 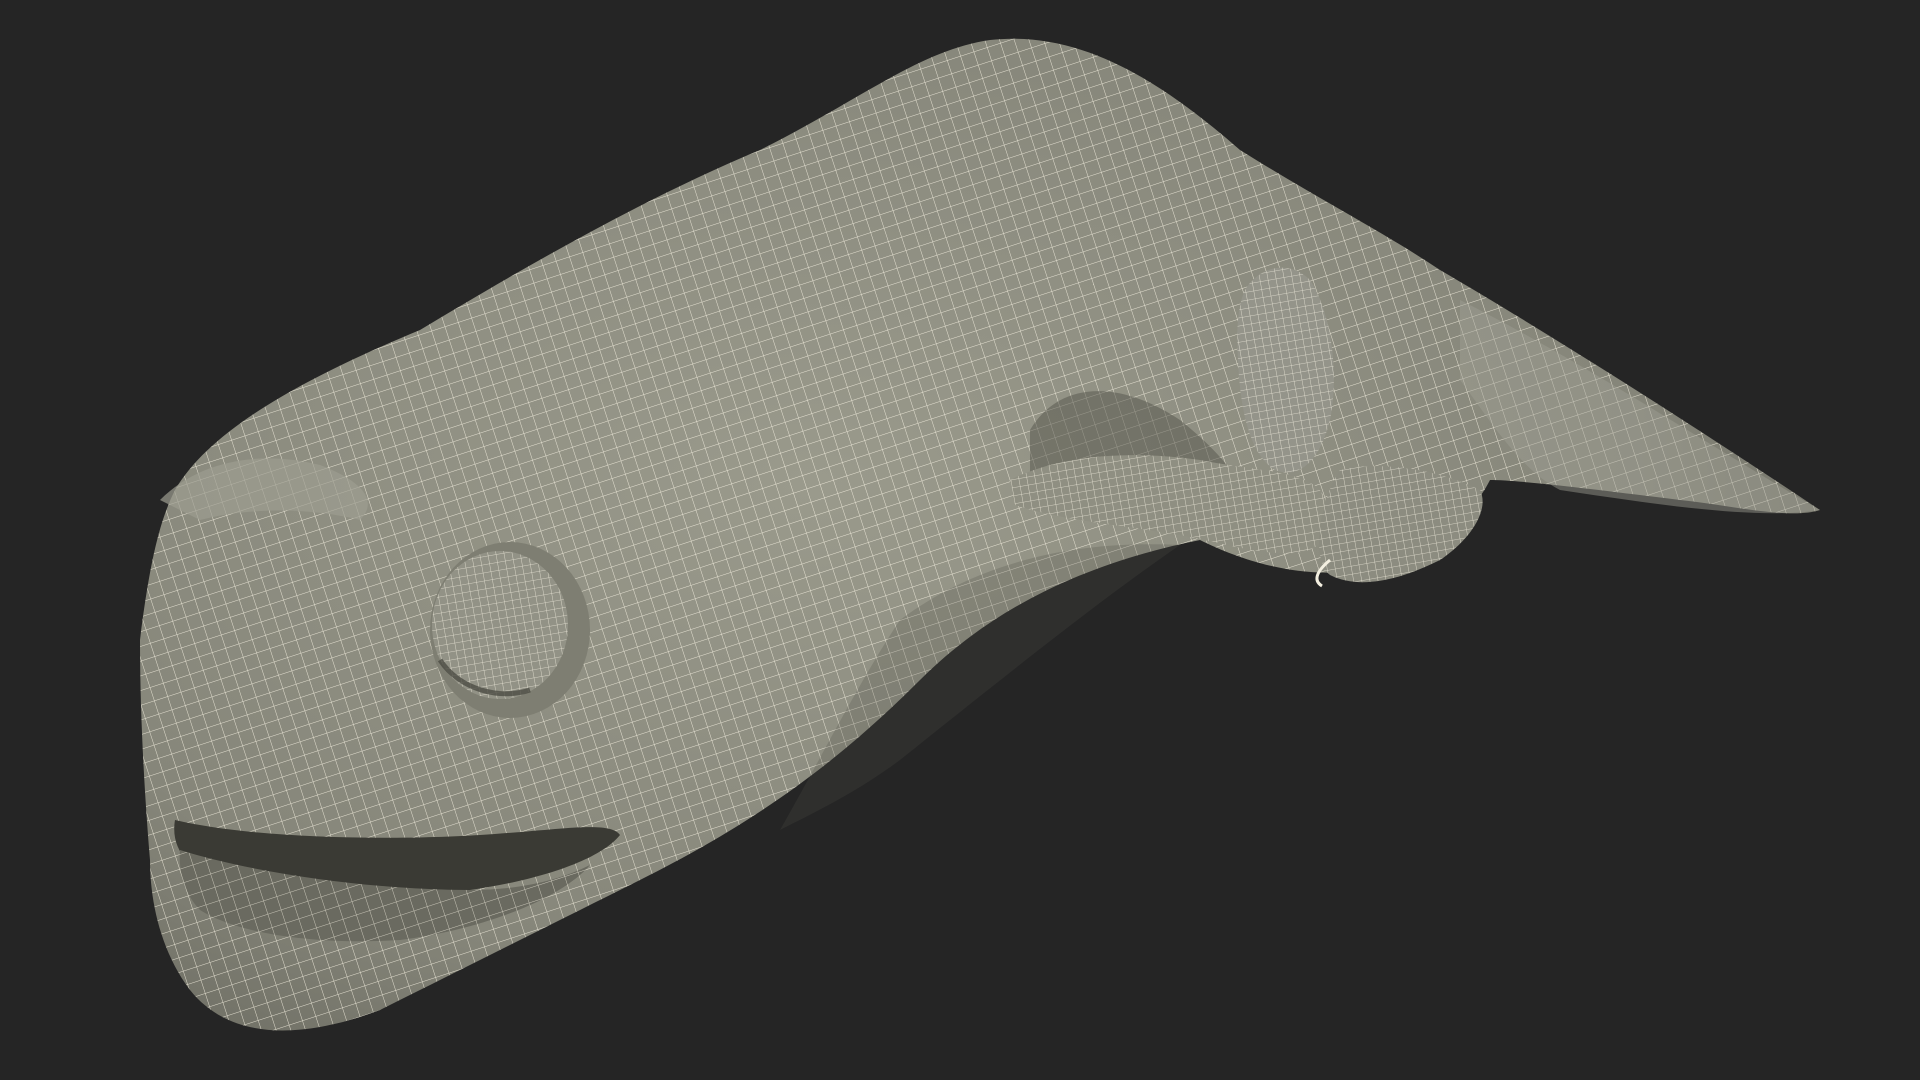 What do you see at coordinates (1399, 527) in the screenshot?
I see `foot-toes` at bounding box center [1399, 527].